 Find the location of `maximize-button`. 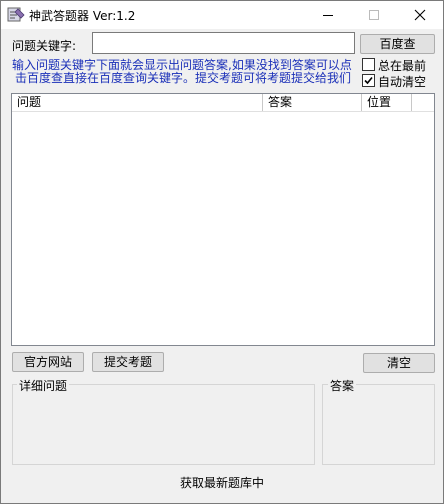

maximize-button is located at coordinates (374, 15).